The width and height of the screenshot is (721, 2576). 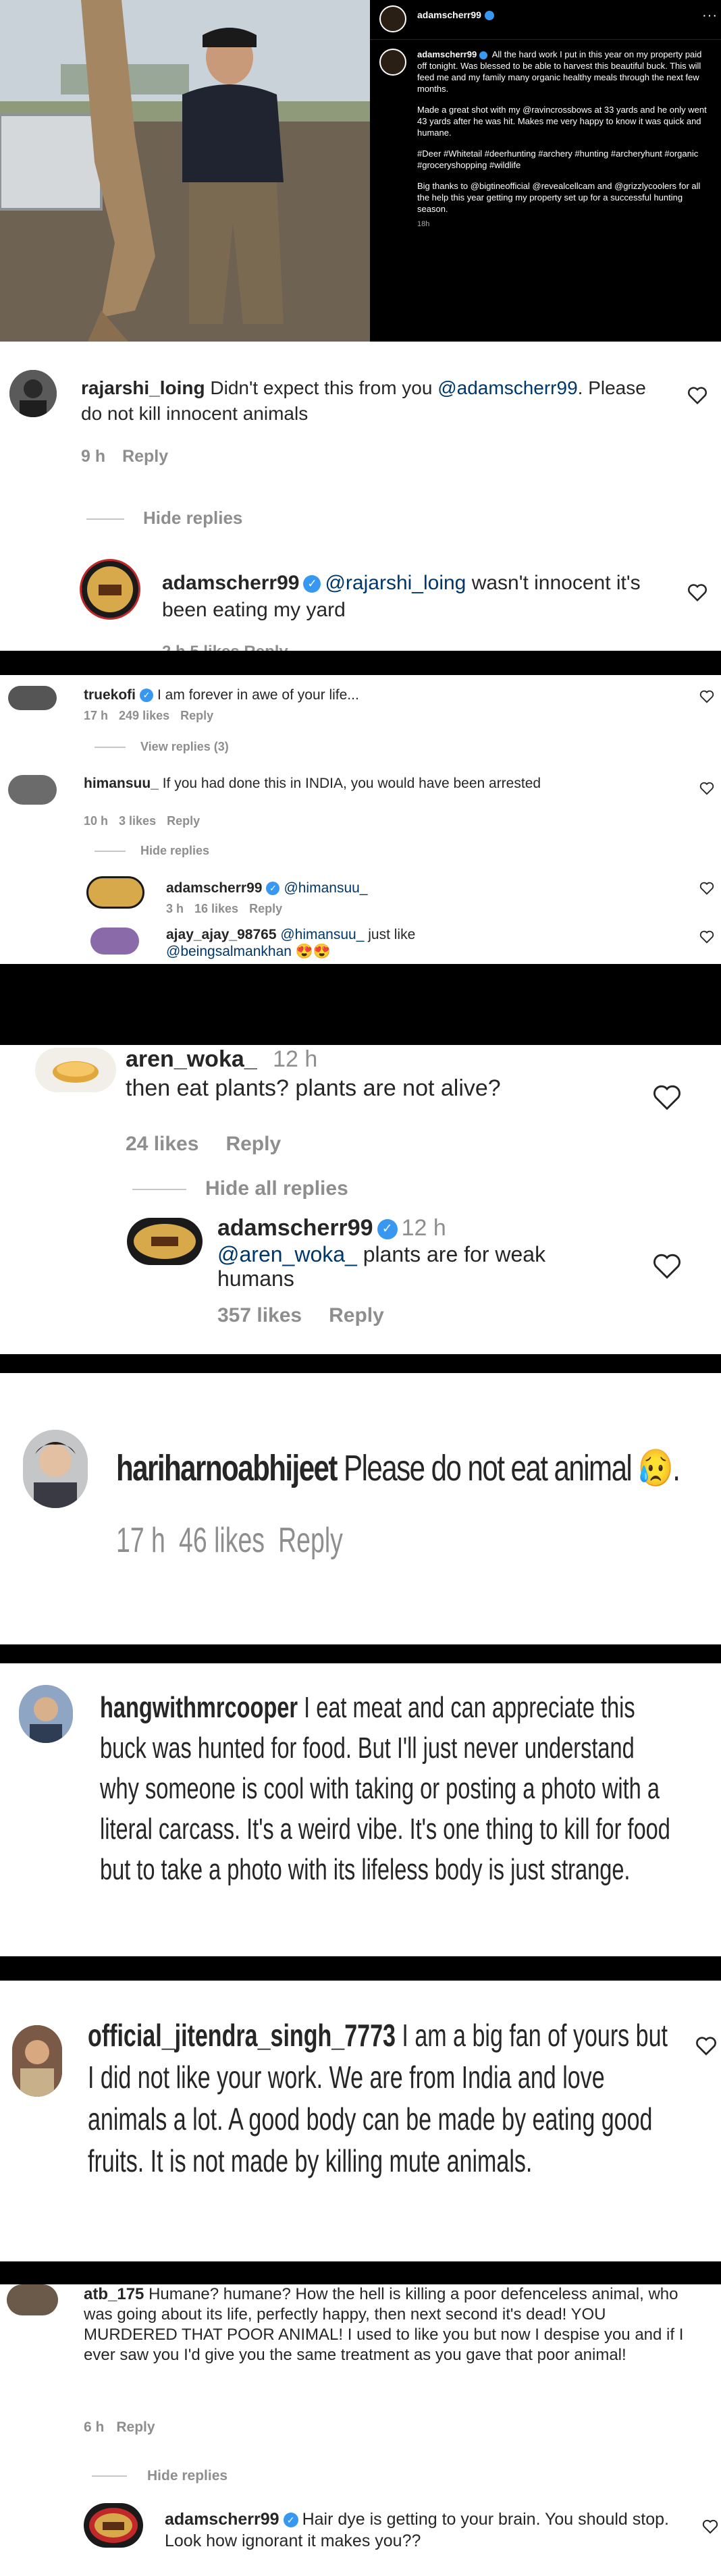 I want to click on hide-replies-button: Hide all replies, so click(x=240, y=1188).